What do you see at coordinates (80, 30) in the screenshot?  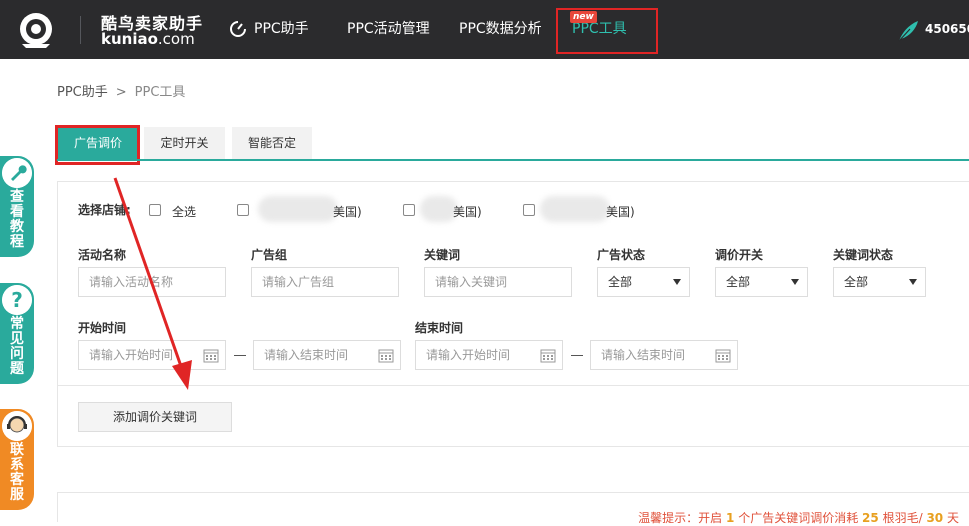 I see `logo-divider` at bounding box center [80, 30].